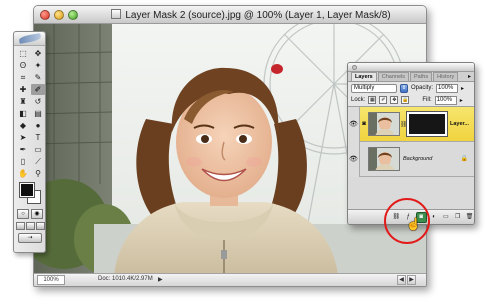 This screenshot has height=307, width=500. Describe the element at coordinates (23, 149) in the screenshot. I see `pen-tool-icon: ✒` at that location.